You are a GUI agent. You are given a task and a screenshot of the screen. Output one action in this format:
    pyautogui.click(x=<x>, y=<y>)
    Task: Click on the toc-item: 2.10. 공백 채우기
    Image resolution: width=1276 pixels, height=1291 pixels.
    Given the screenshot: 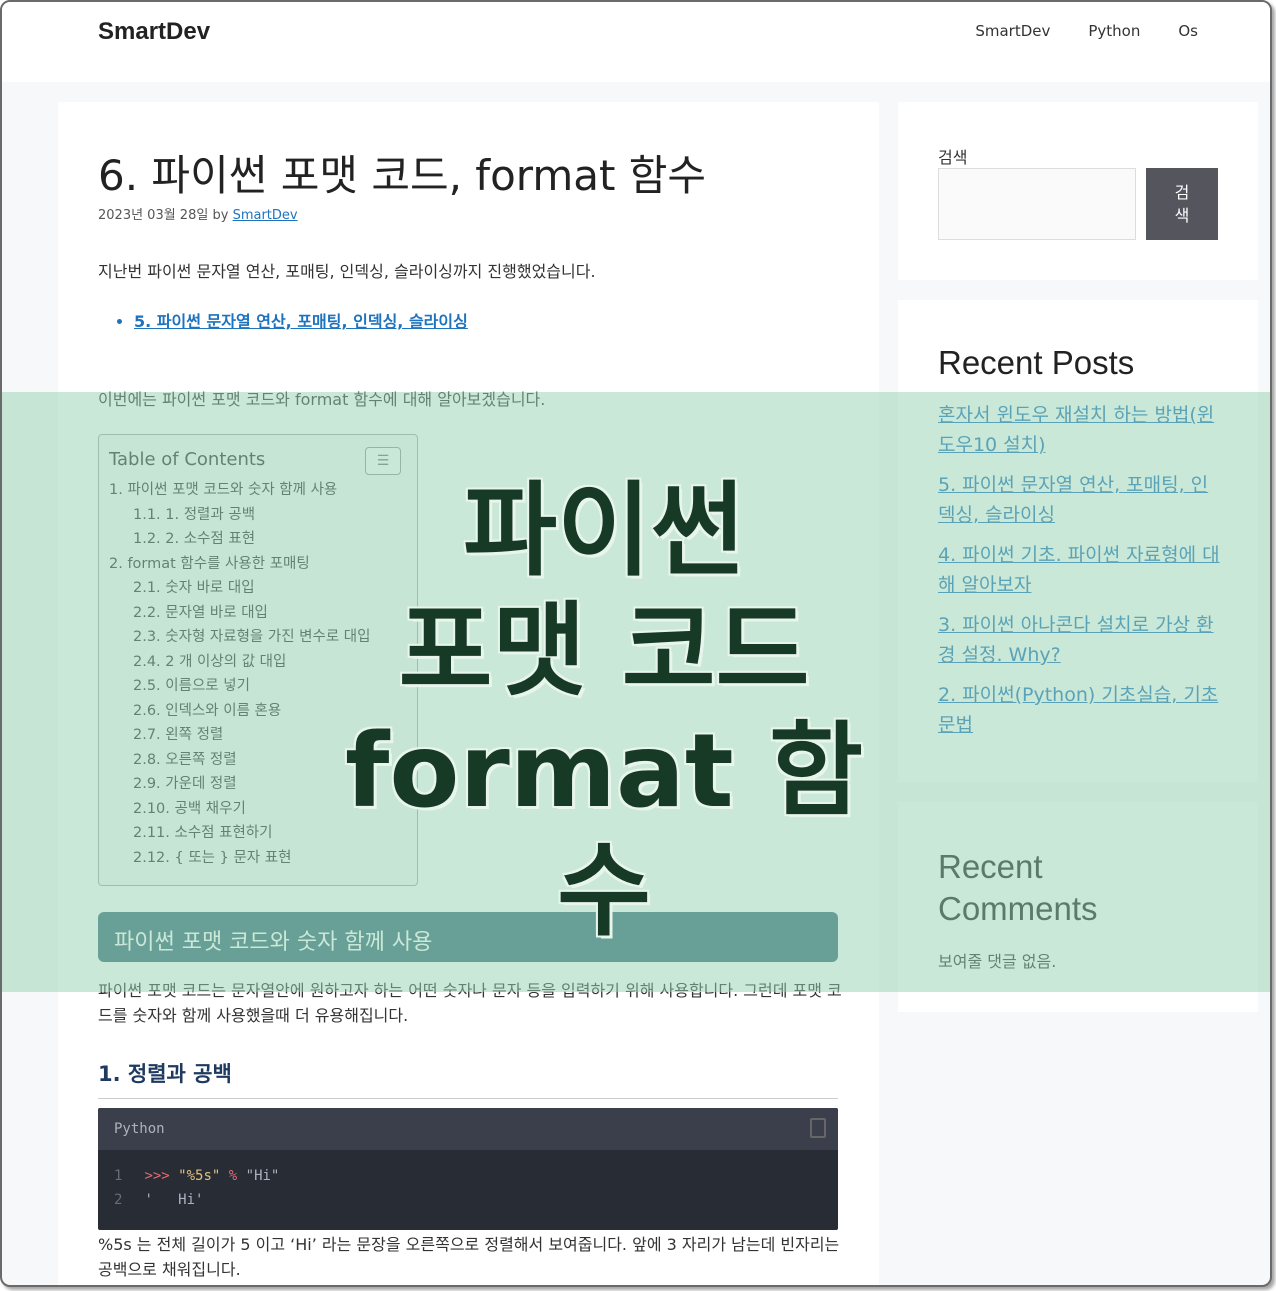 What is the action you would take?
    pyautogui.click(x=258, y=809)
    